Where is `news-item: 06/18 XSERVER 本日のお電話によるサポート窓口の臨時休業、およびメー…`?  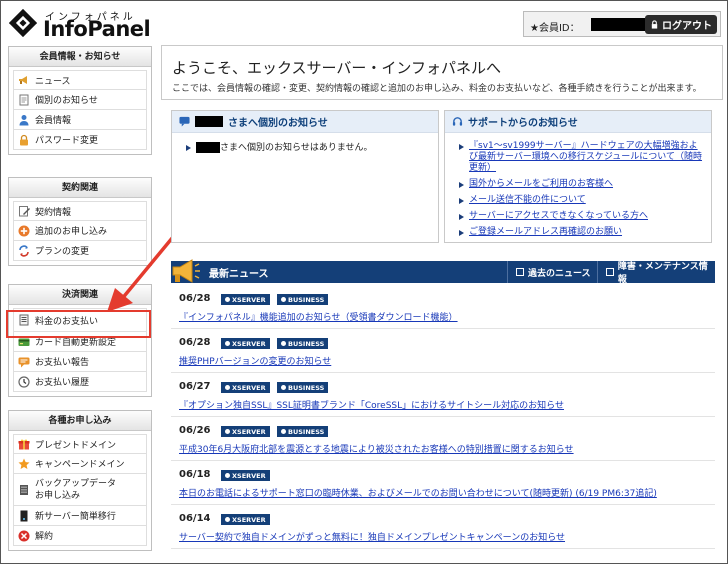
news-item: 06/18 XSERVER 本日のお電話によるサポート窓口の臨時休業、およびメー… is located at coordinates (443, 487).